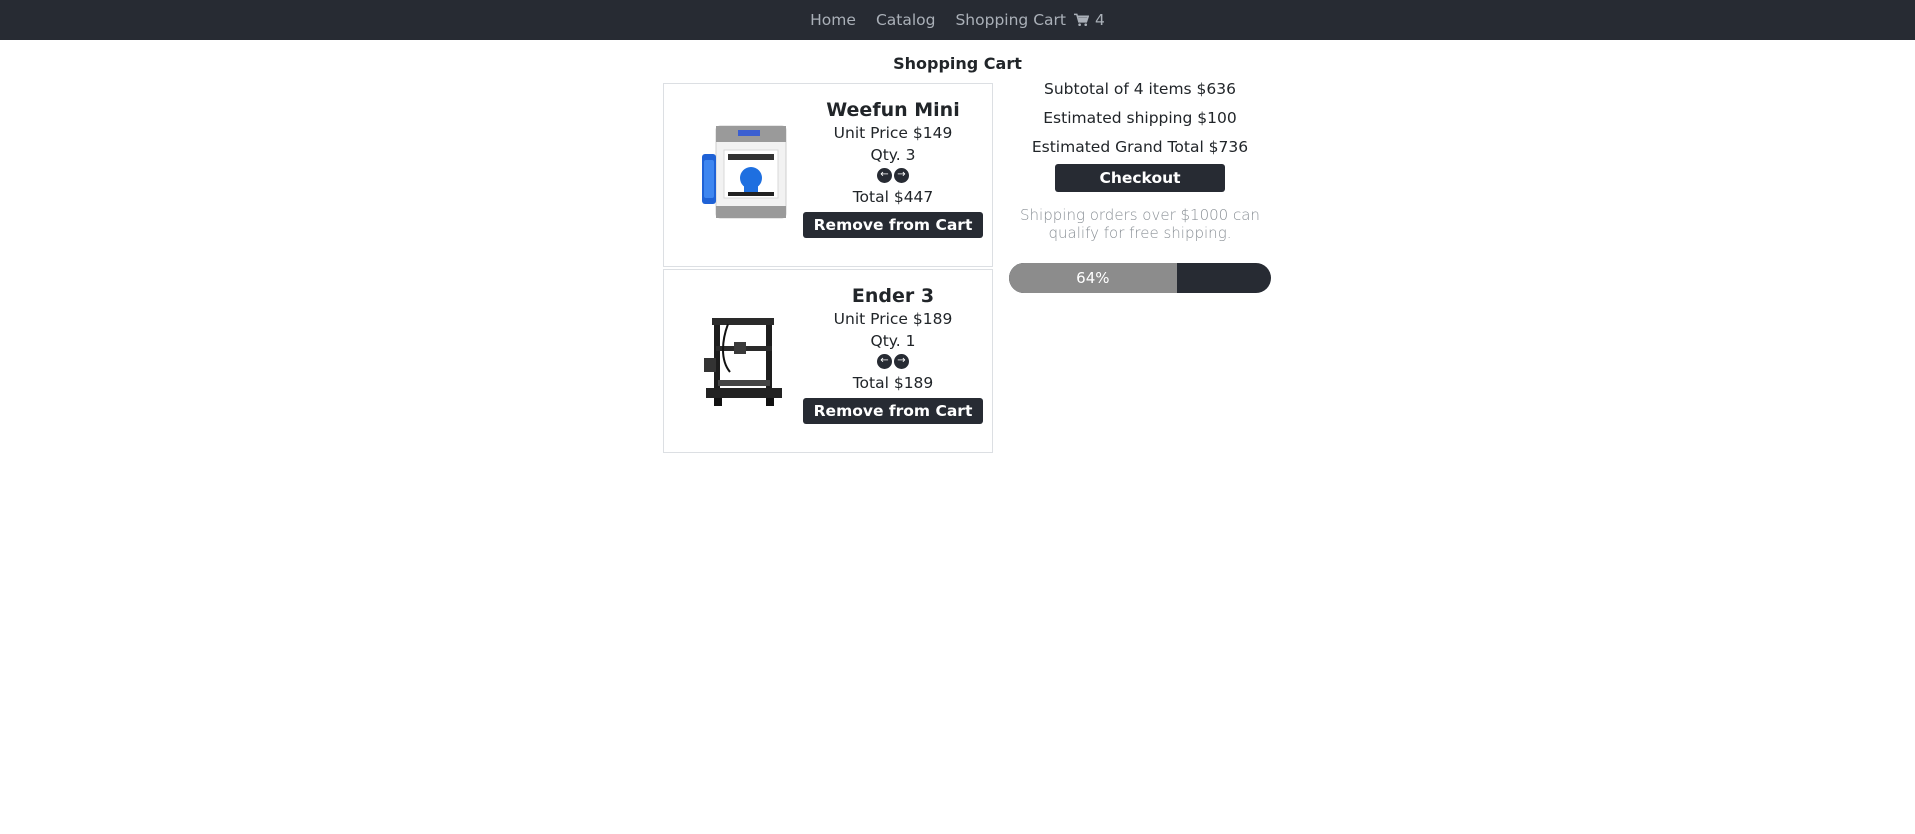 This screenshot has height=834, width=1915. What do you see at coordinates (893, 319) in the screenshot?
I see `unit-price: Unit Price $189` at bounding box center [893, 319].